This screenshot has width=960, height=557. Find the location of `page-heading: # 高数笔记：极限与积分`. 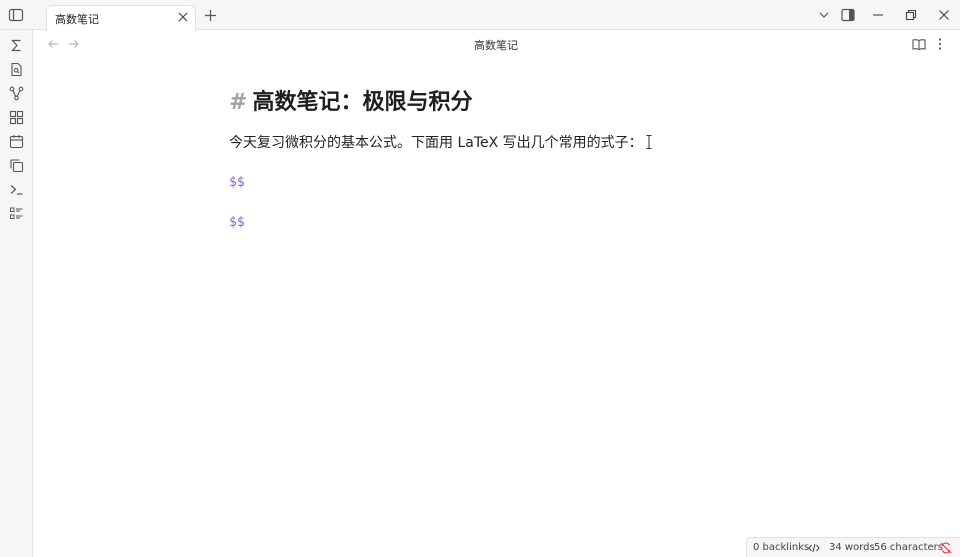

page-heading: # 高数笔记：极限与积分 is located at coordinates (350, 100).